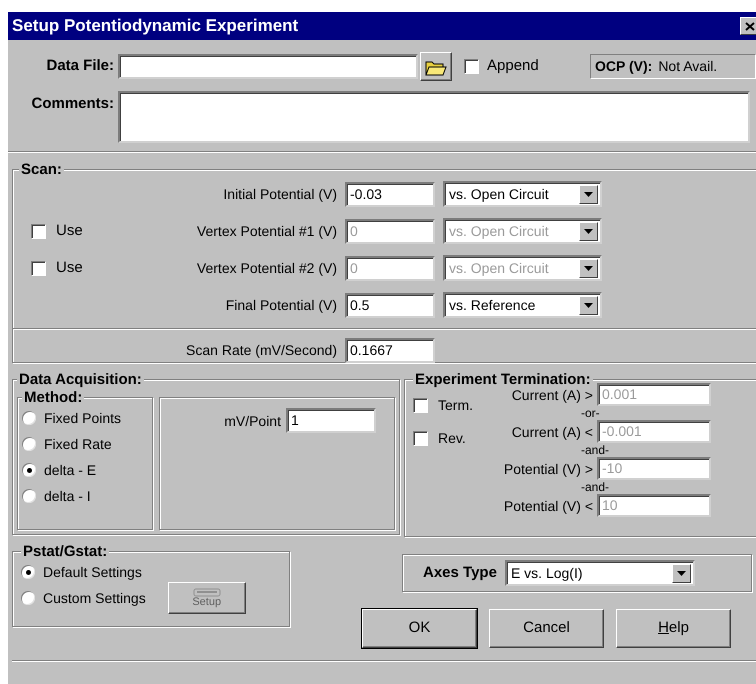  Describe the element at coordinates (65, 551) in the screenshot. I see `group-title: Pstat/Gstat:` at that location.